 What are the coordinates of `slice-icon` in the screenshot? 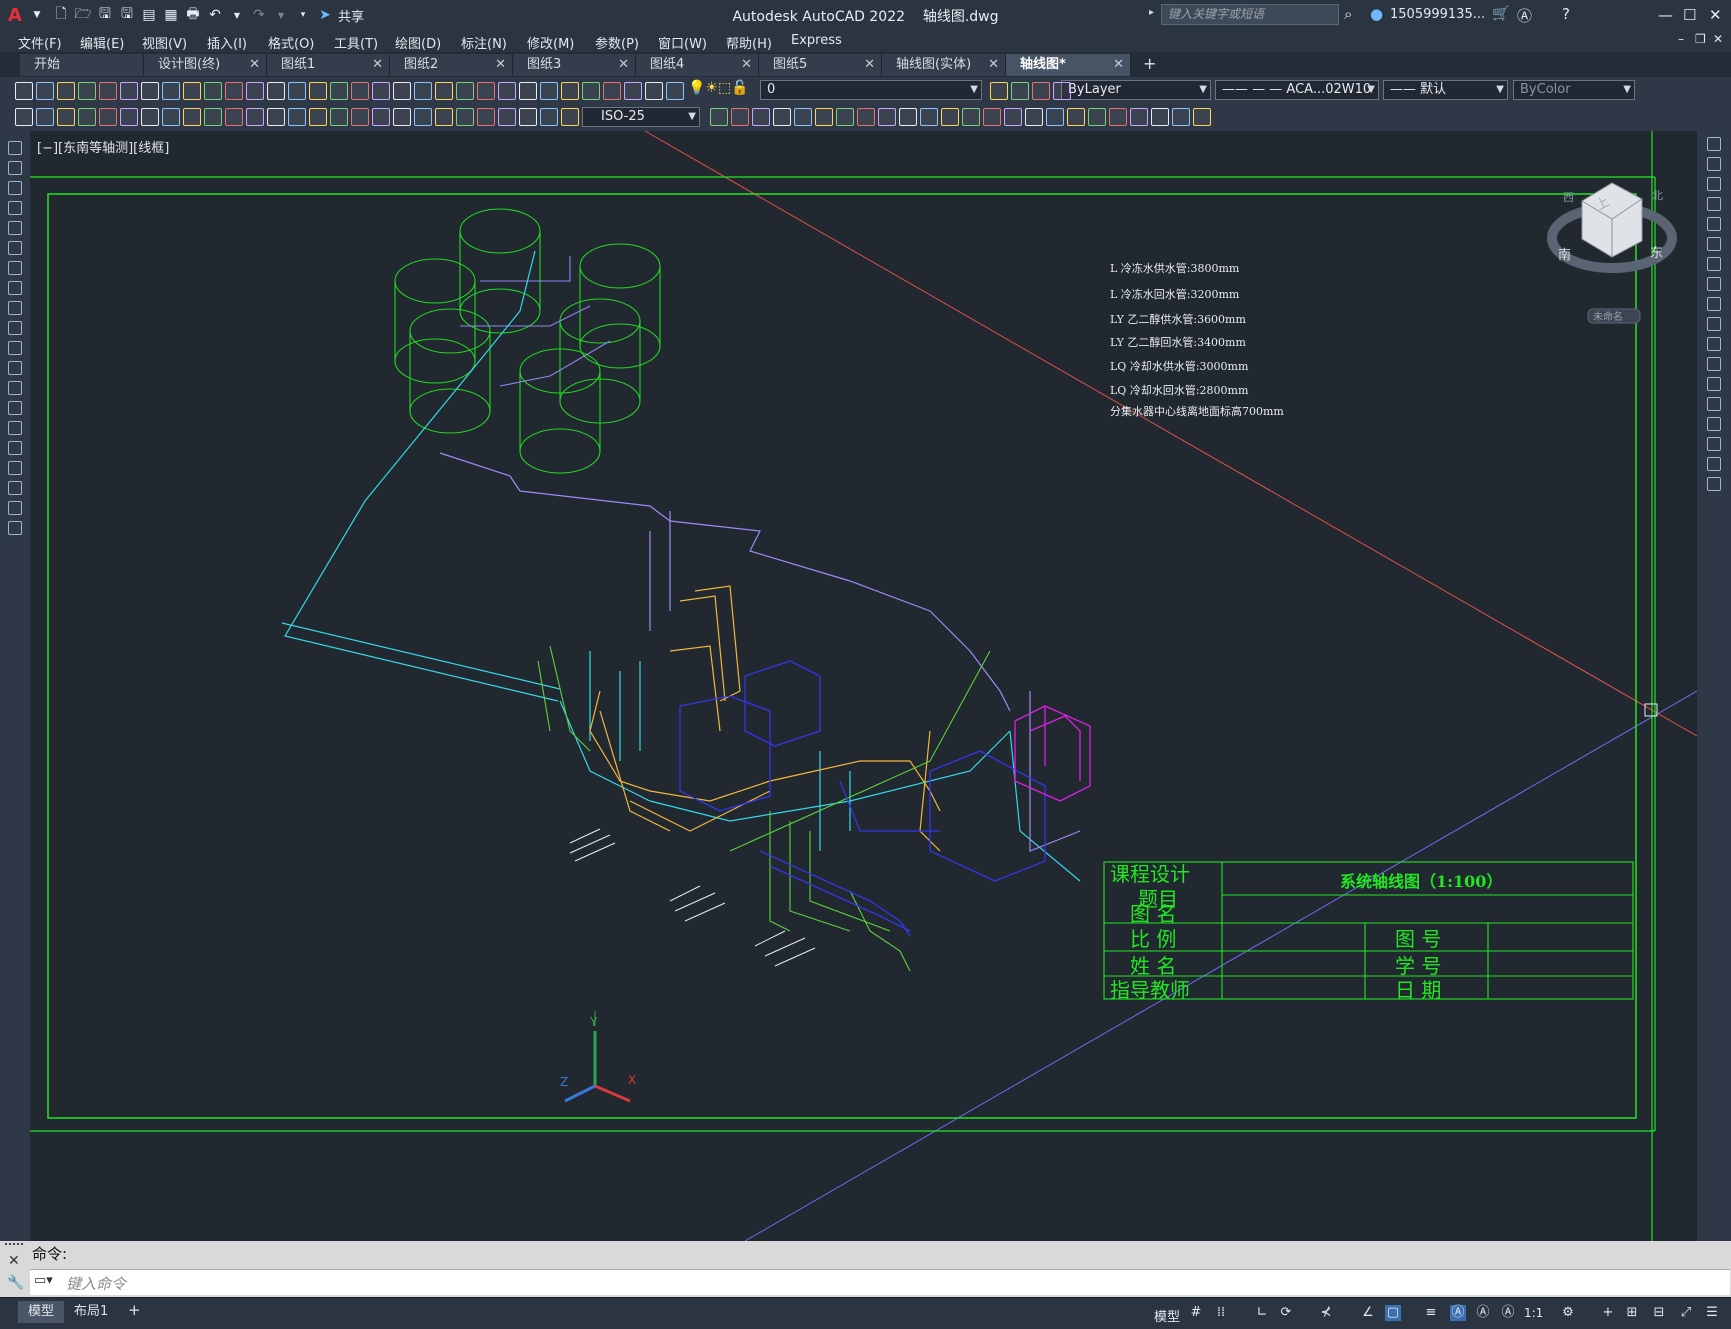 It's located at (528, 117).